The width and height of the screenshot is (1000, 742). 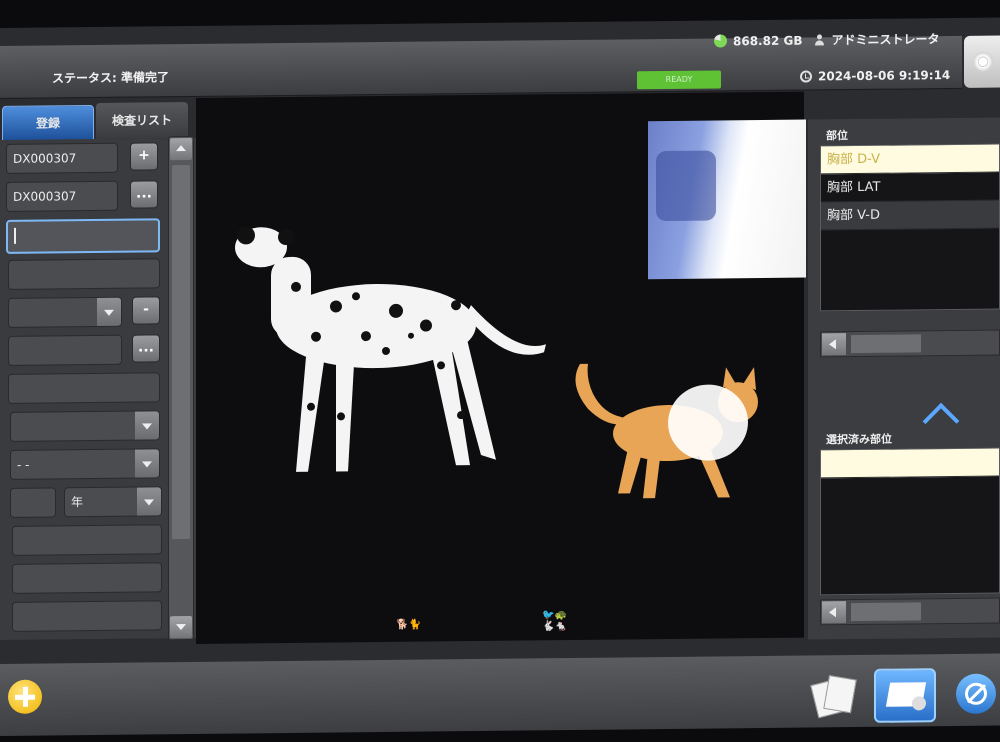 I want to click on body-part-hscroll, so click(x=910, y=343).